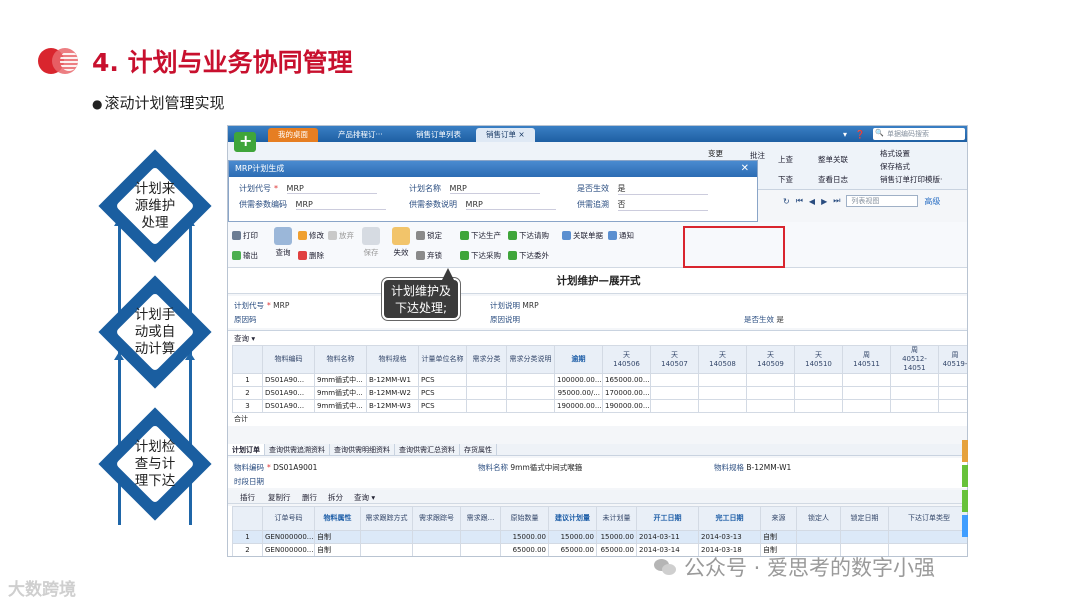 The image size is (1080, 608). What do you see at coordinates (360, 135) in the screenshot?
I see `tab-production-schedule: 产品排程订···` at bounding box center [360, 135].